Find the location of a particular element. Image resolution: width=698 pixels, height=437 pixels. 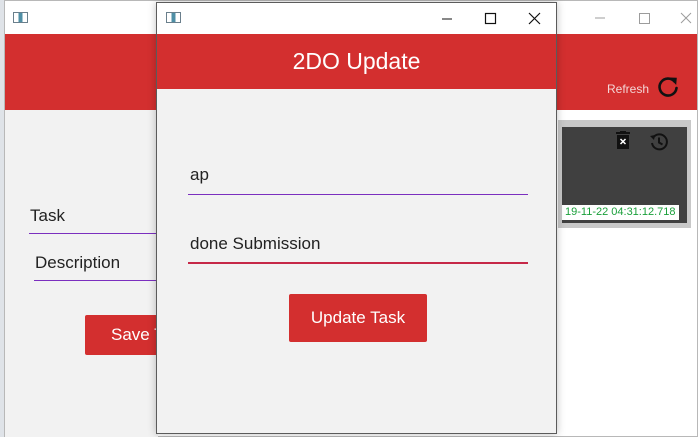

main-close-button is located at coordinates (684, 18).